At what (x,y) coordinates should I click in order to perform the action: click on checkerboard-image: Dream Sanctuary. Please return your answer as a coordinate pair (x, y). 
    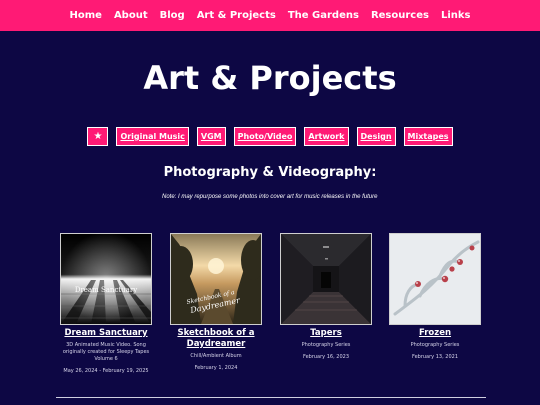
    Looking at the image, I should click on (106, 279).